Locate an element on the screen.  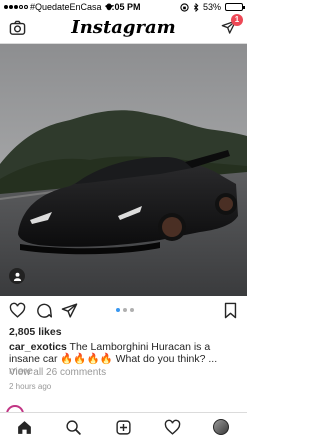
app-header: Instagram 1 is located at coordinates (123, 29).